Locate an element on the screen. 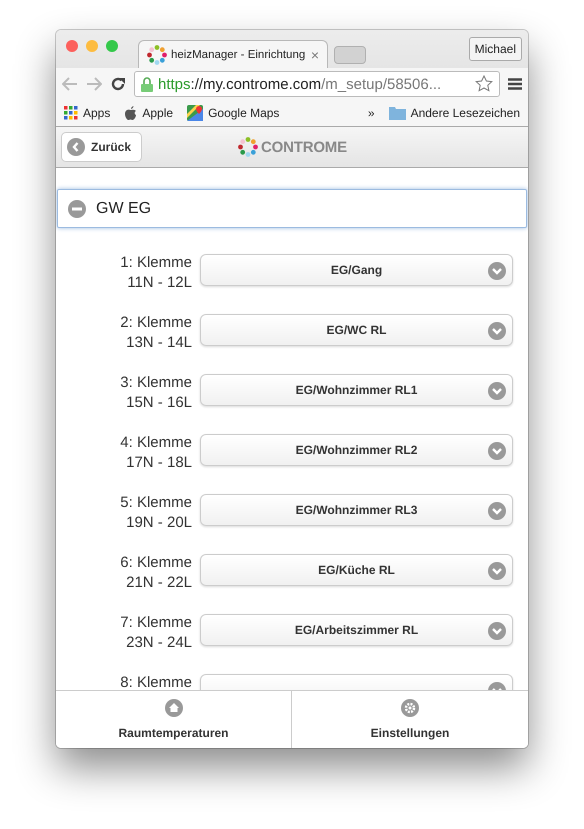  room-select: EG/Arbeitszimmer RL is located at coordinates (356, 630).